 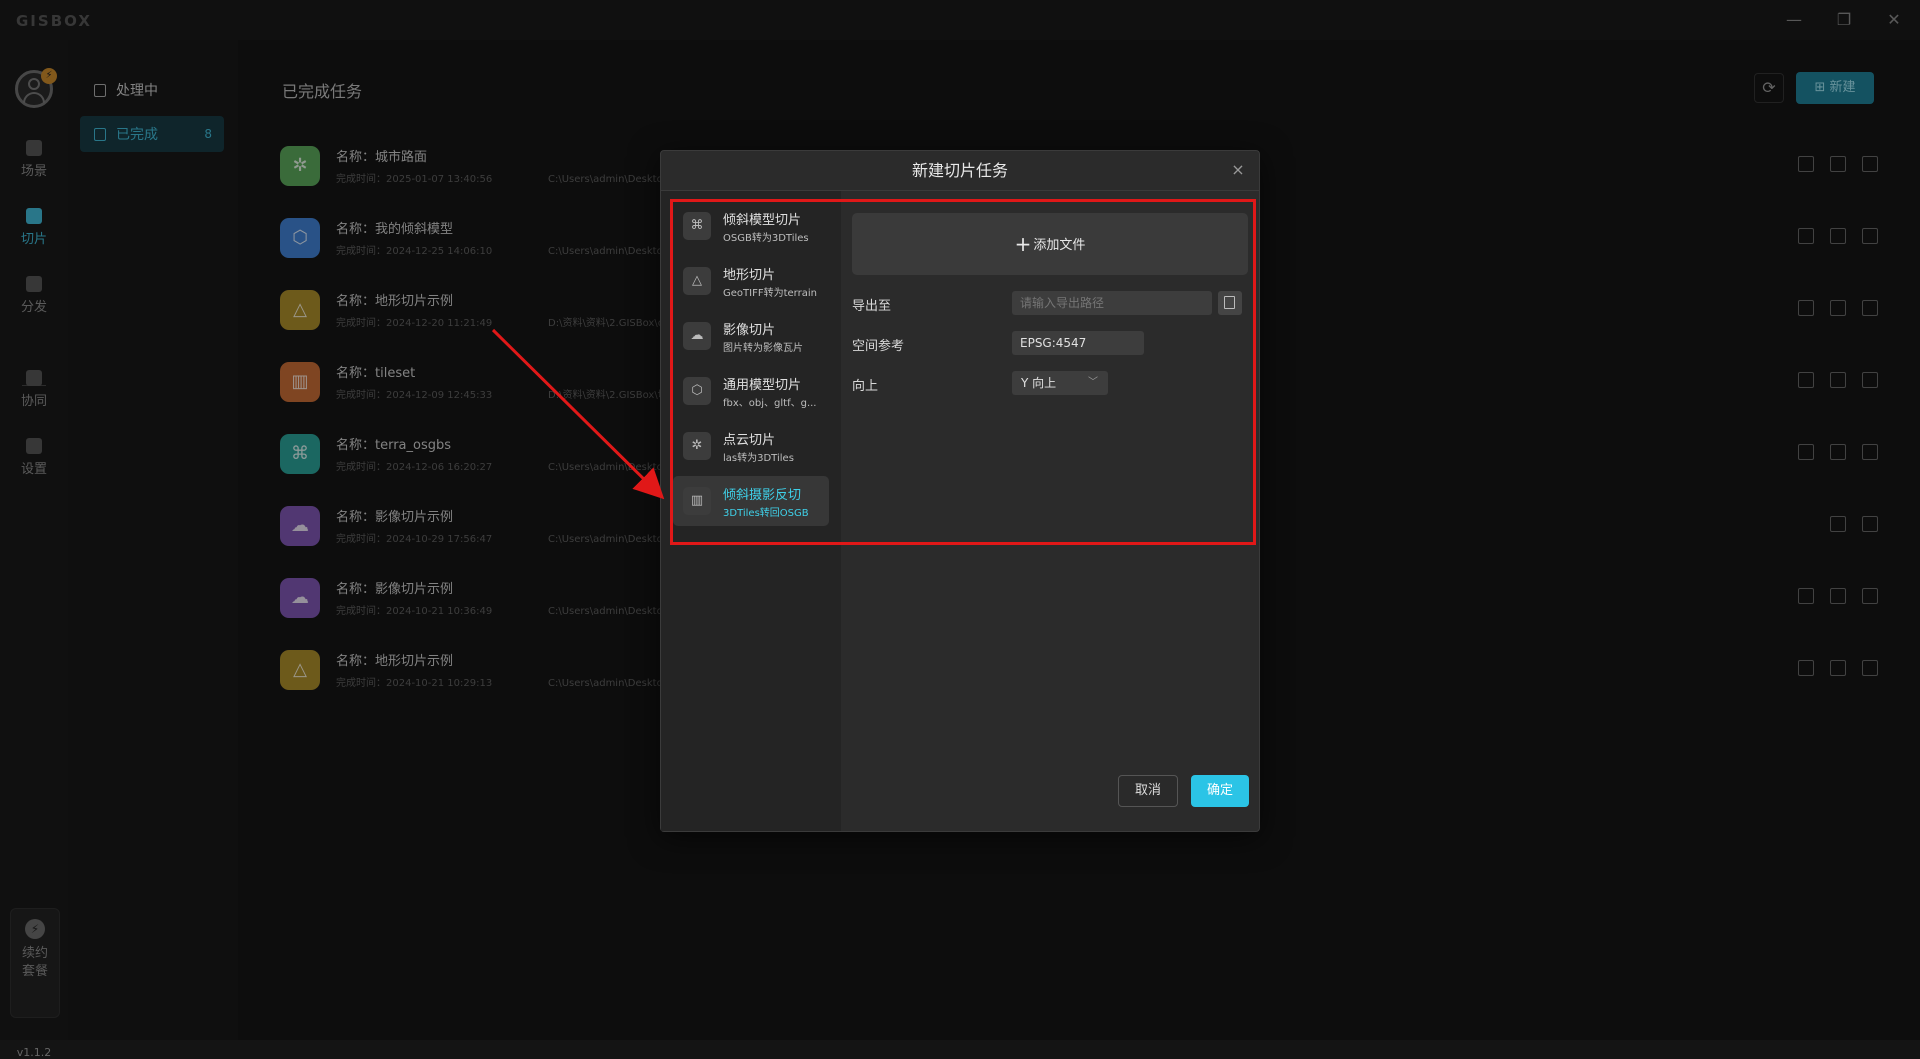 What do you see at coordinates (1023, 244) in the screenshot?
I see `plus-icon: +` at bounding box center [1023, 244].